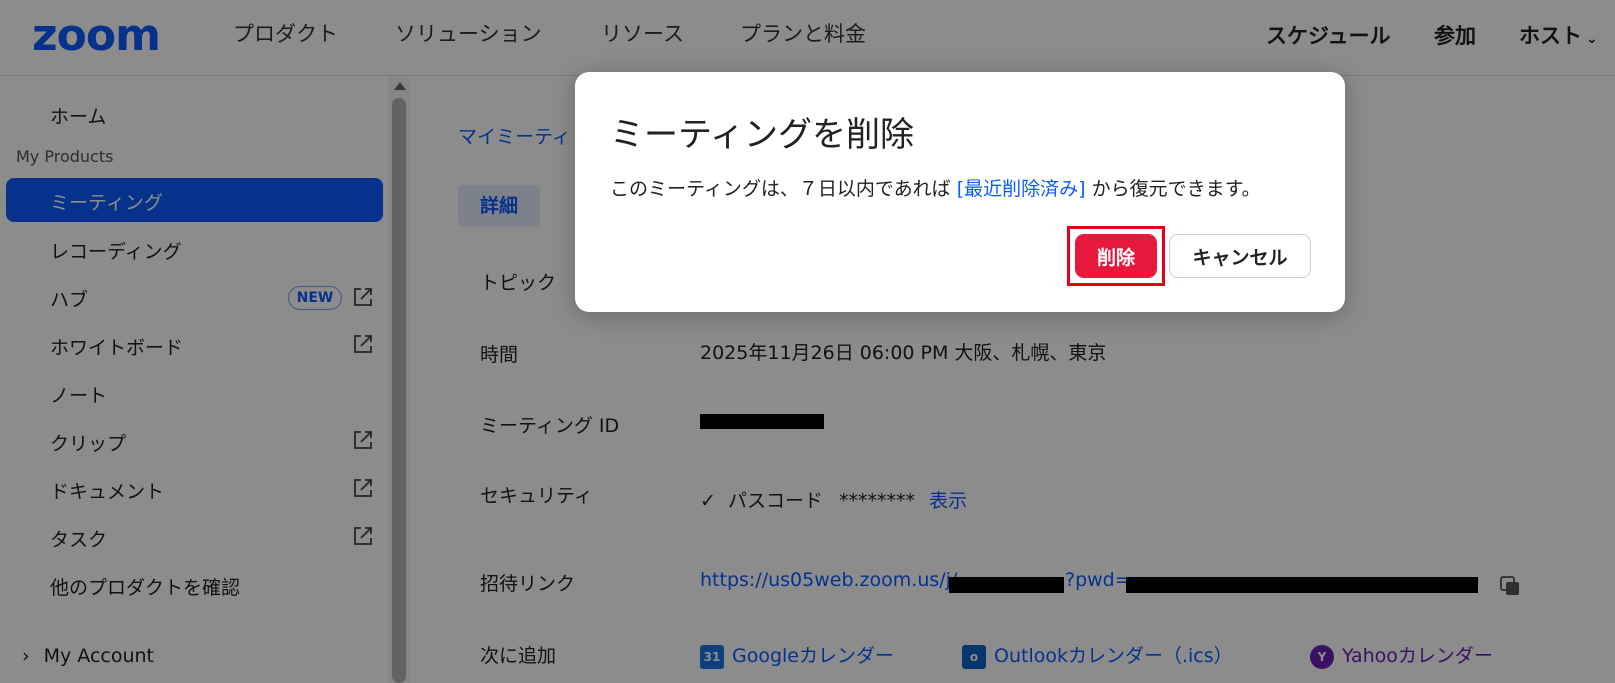 The image size is (1615, 683). What do you see at coordinates (1116, 256) in the screenshot?
I see `delete-button: 削除` at bounding box center [1116, 256].